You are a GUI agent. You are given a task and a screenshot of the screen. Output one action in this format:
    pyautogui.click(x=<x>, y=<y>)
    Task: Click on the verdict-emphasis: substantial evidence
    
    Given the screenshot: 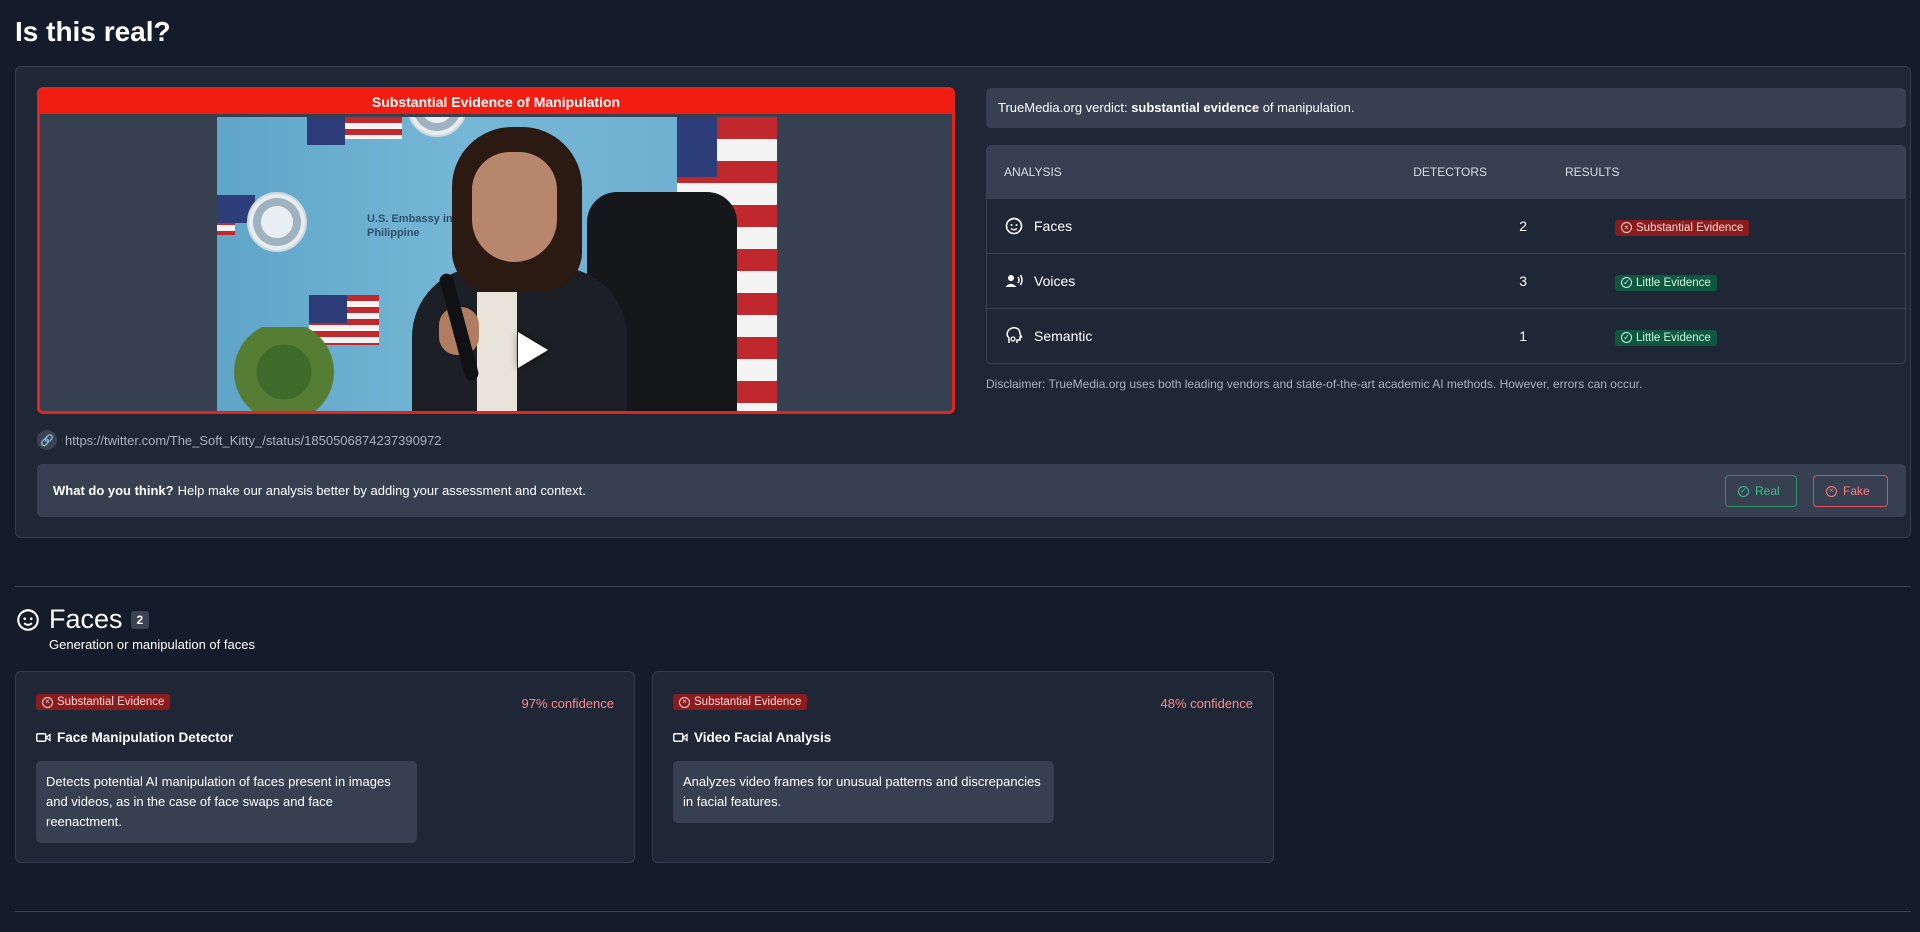 What is the action you would take?
    pyautogui.click(x=1195, y=107)
    